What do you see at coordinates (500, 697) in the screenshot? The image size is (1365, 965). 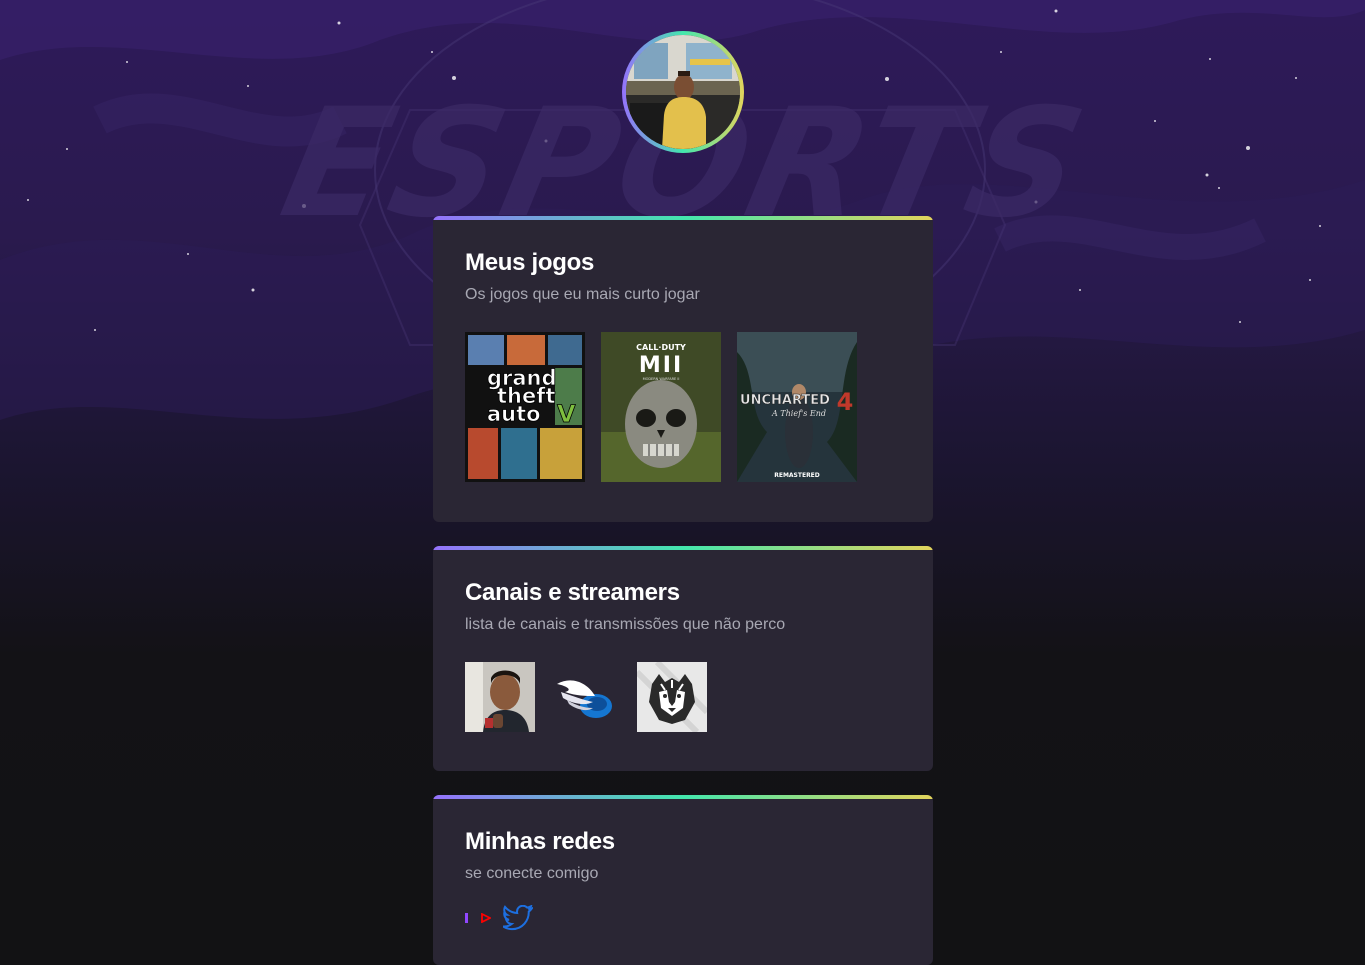 I see `streamer-avatar-selfie` at bounding box center [500, 697].